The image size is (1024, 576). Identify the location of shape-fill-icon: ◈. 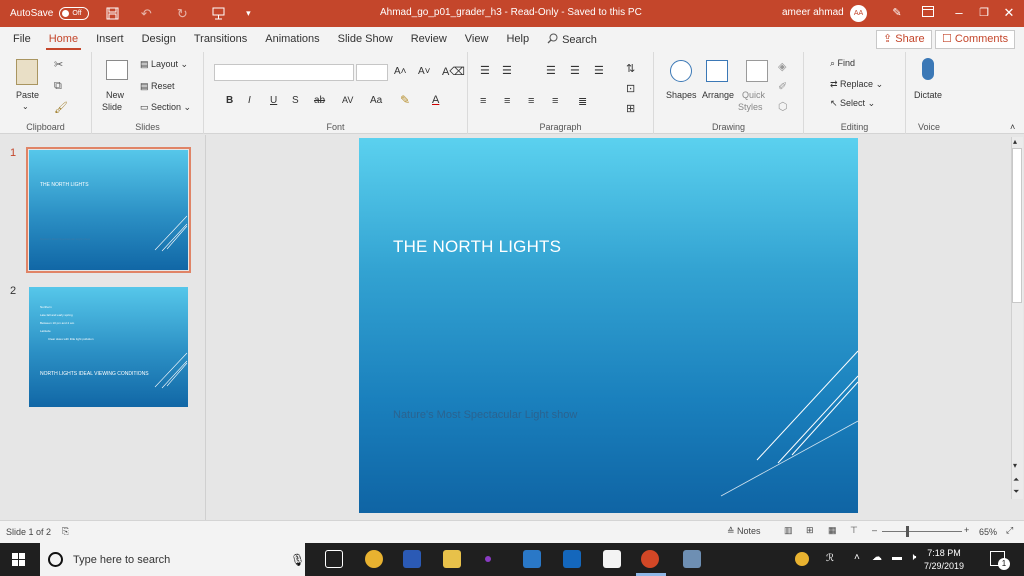
(782, 66).